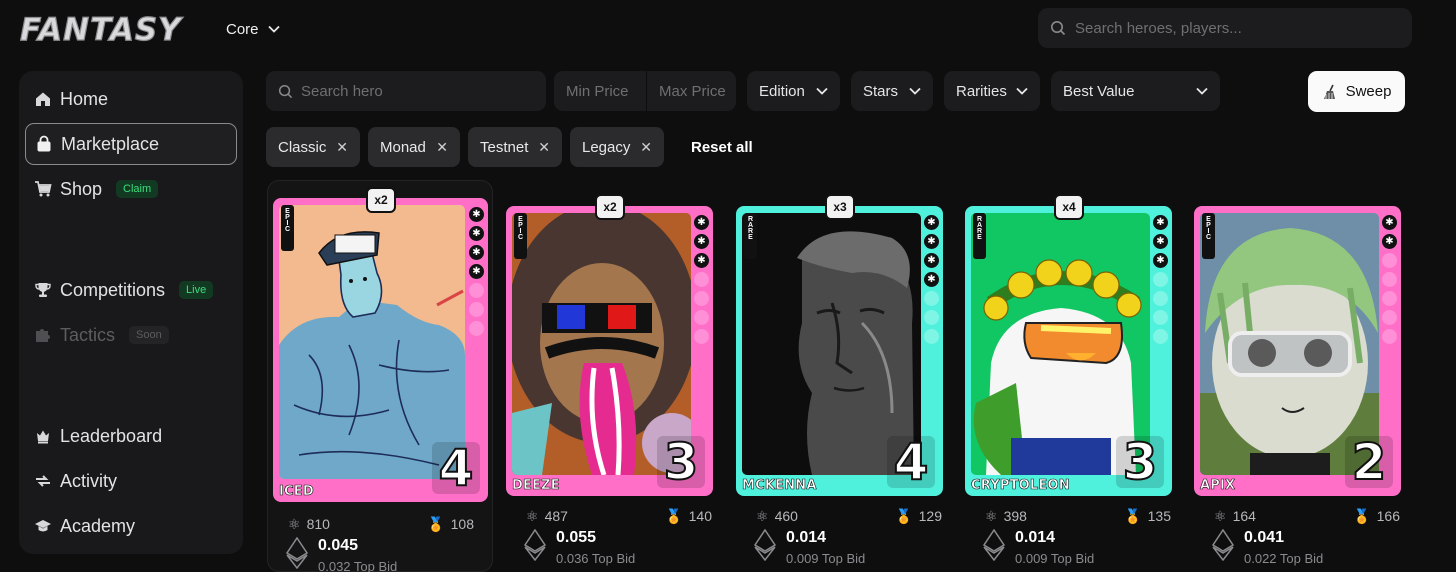 This screenshot has height=572, width=1456. I want to click on score-value: 129, so click(930, 516).